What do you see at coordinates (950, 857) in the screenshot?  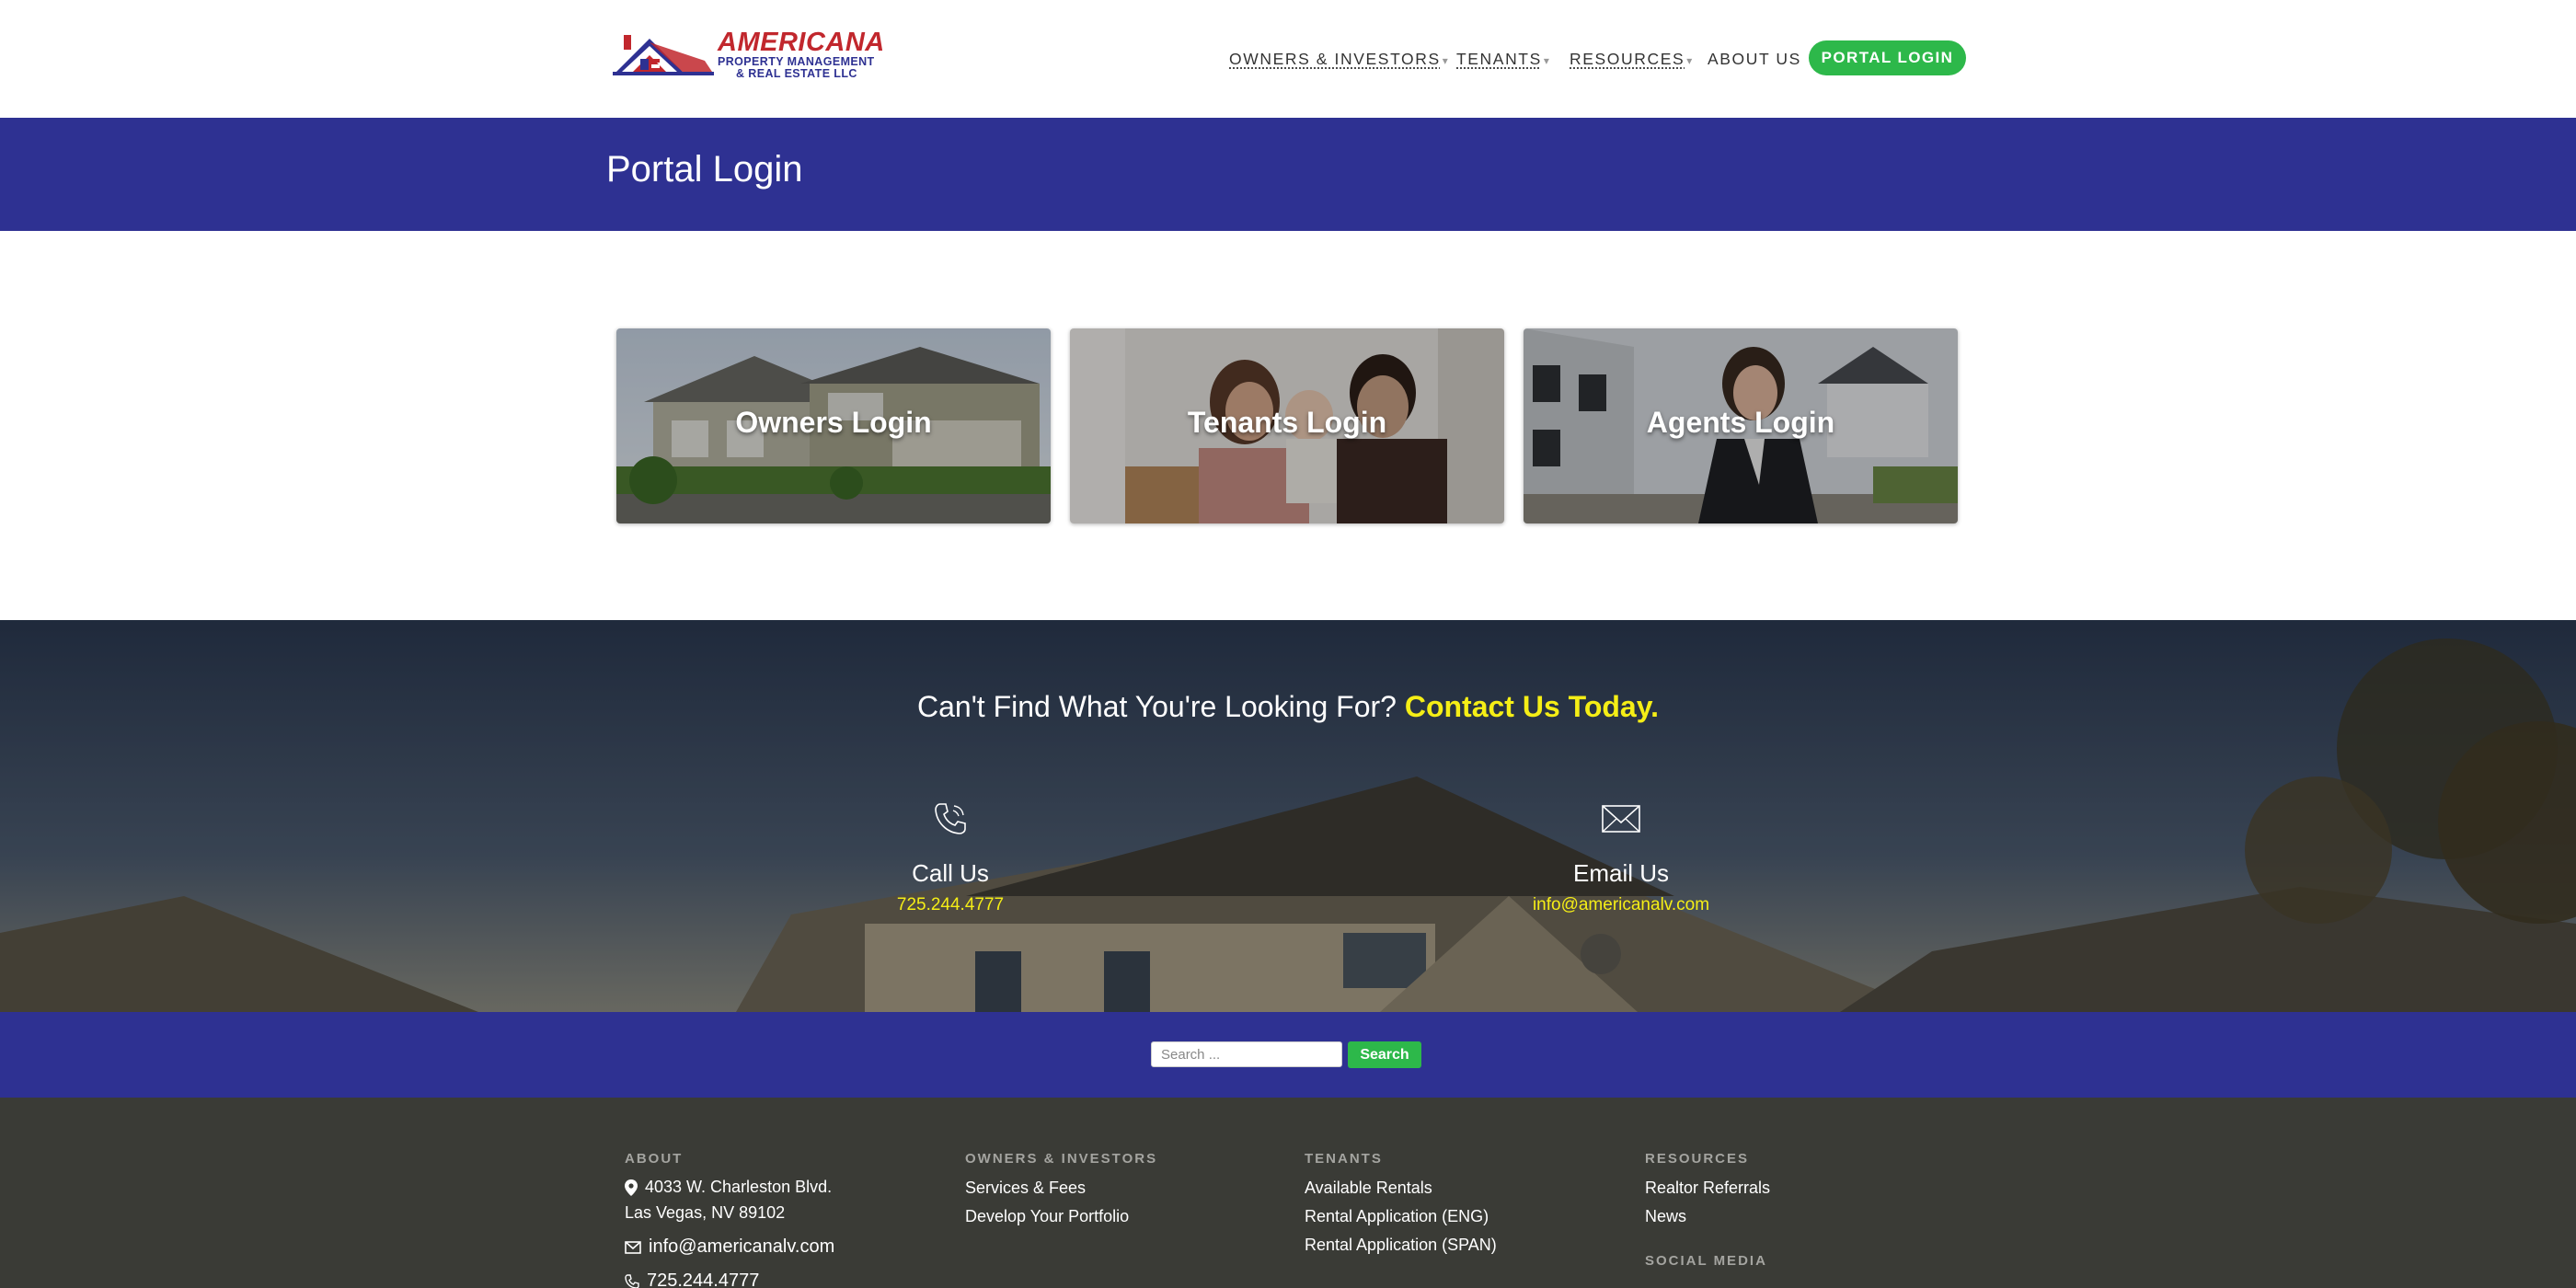 I see `call-us-block: Call Us 725.244.4777` at bounding box center [950, 857].